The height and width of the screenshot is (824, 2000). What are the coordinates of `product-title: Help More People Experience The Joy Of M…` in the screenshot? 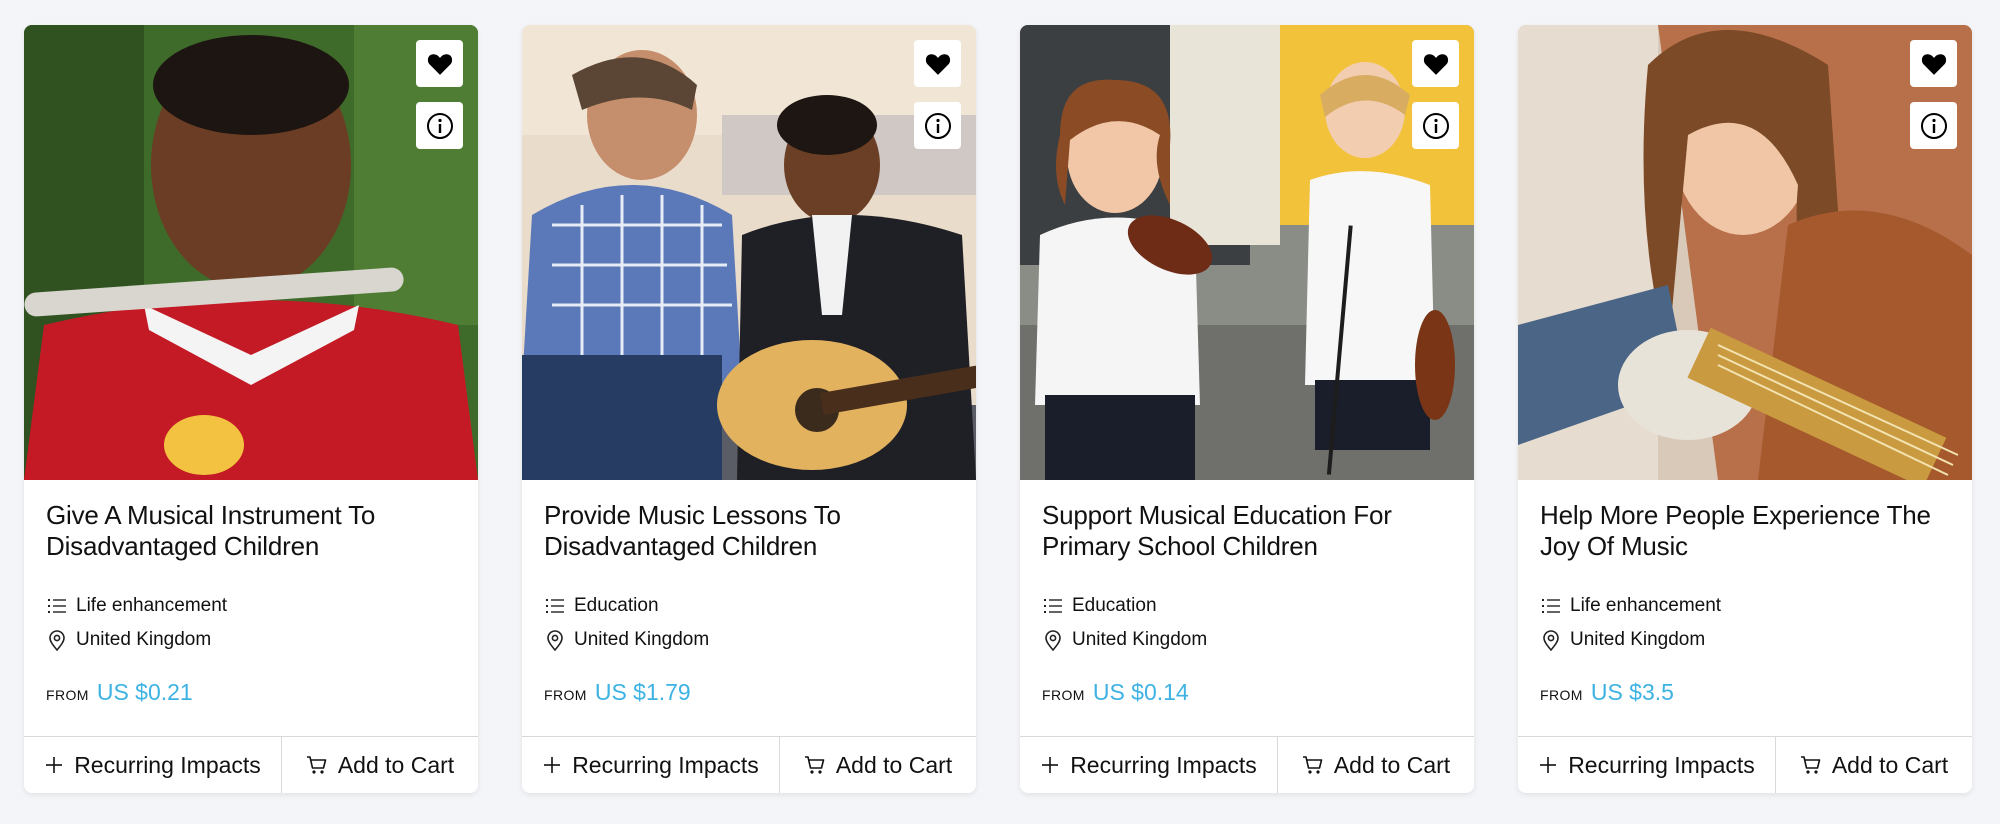 It's located at (1745, 531).